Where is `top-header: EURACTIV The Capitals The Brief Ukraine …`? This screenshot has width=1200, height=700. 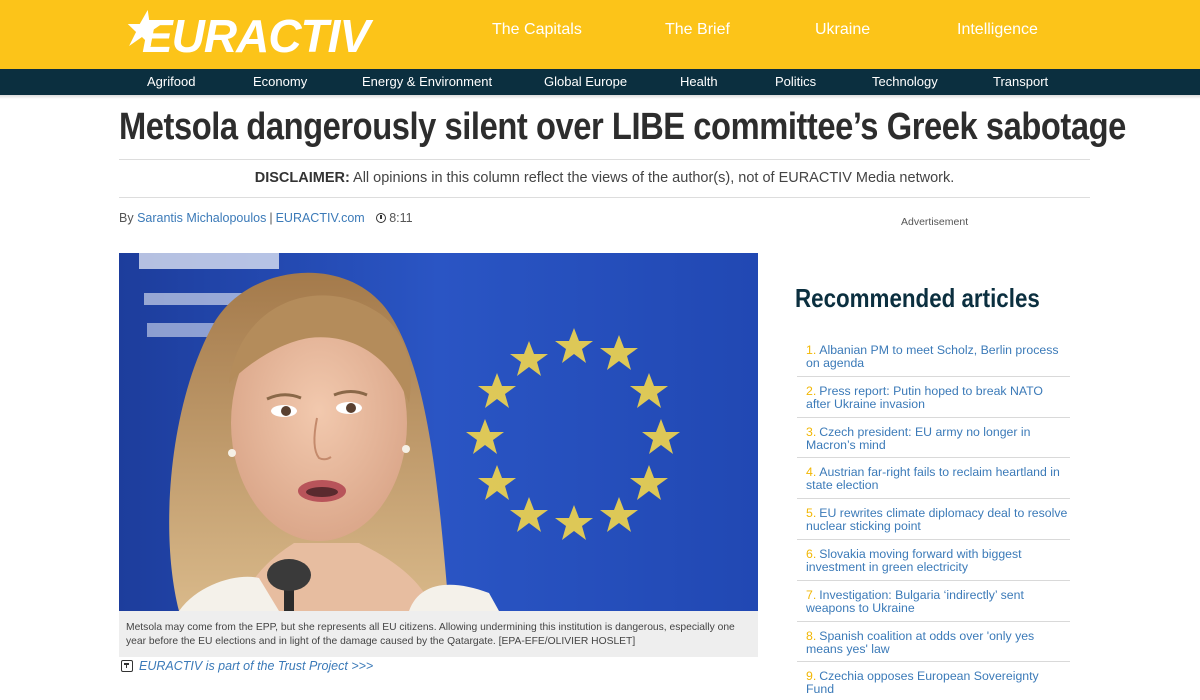
top-header: EURACTIV The Capitals The Brief Ukraine … is located at coordinates (600, 34).